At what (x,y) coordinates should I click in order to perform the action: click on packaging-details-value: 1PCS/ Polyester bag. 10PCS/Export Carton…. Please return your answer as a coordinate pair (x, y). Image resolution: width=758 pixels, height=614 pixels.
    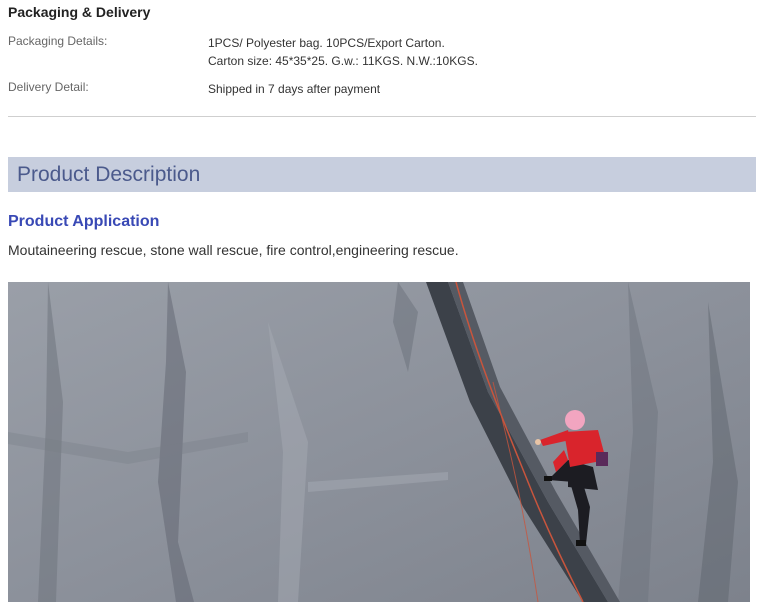
    Looking at the image, I should click on (343, 52).